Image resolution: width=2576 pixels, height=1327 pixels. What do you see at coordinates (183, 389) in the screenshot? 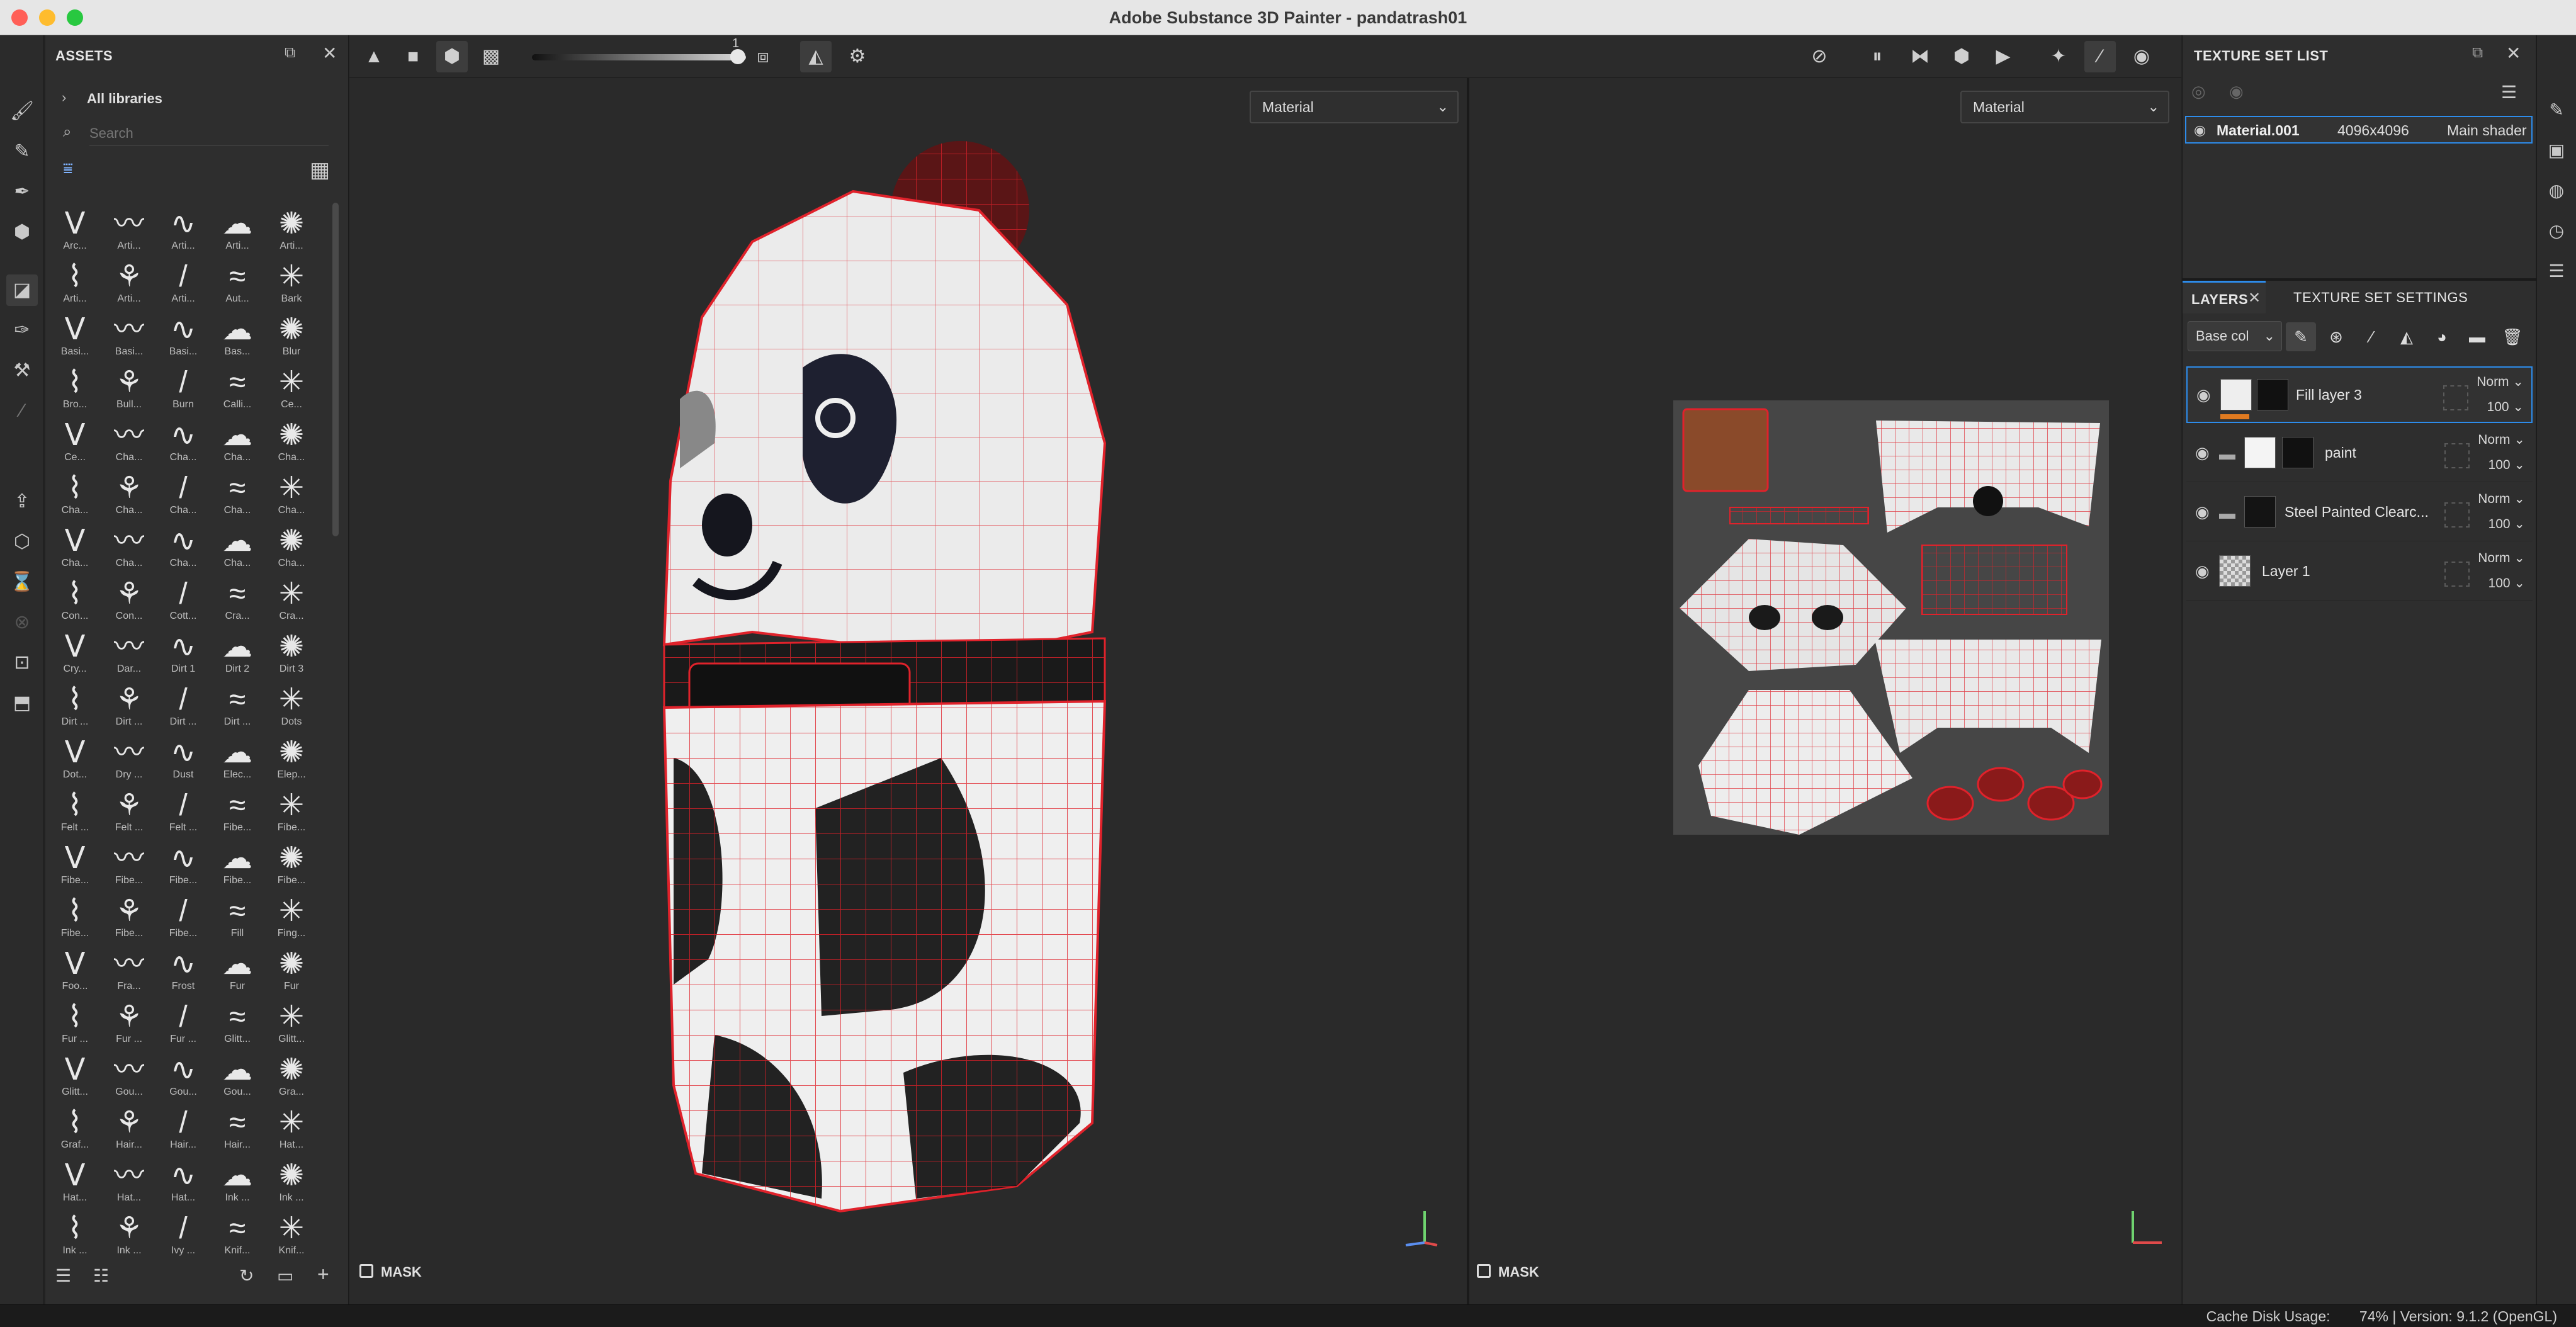
I see `brush-item: / Burn` at bounding box center [183, 389].